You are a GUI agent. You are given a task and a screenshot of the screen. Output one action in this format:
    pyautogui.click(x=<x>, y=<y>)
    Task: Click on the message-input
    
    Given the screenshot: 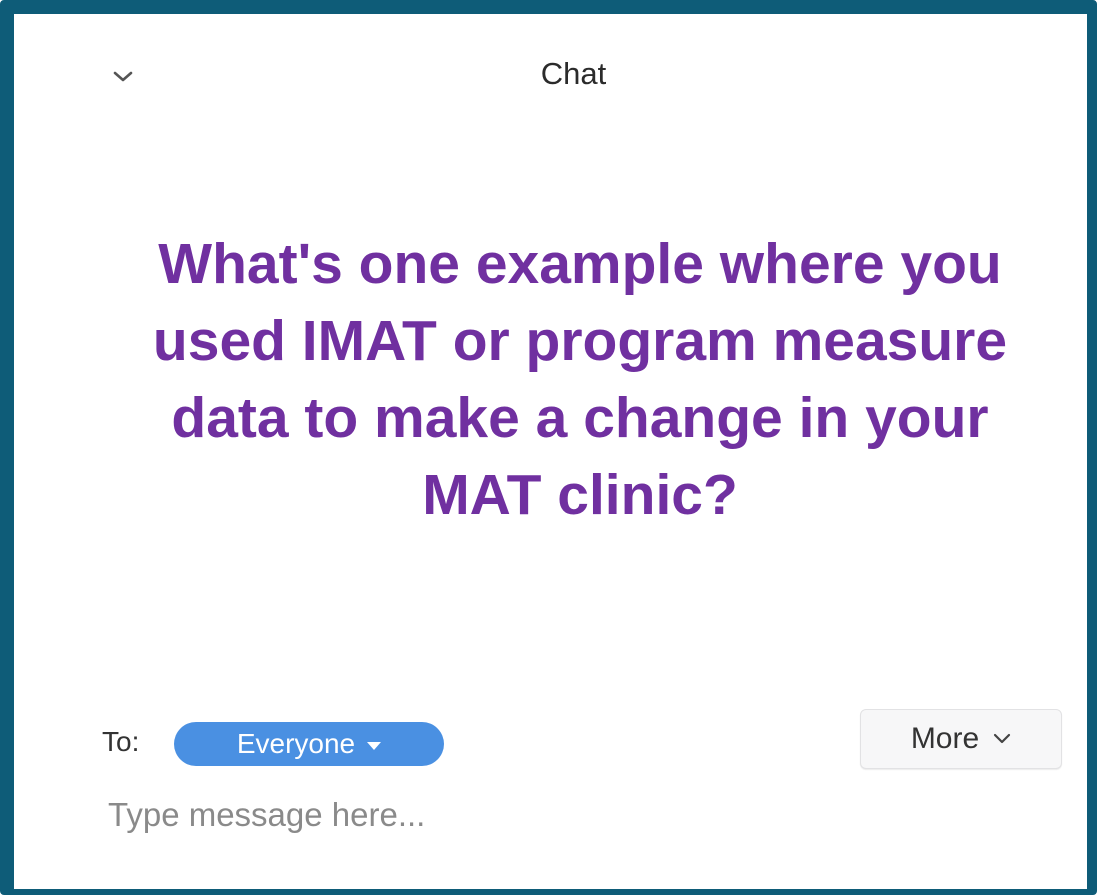 What is the action you would take?
    pyautogui.click(x=578, y=815)
    